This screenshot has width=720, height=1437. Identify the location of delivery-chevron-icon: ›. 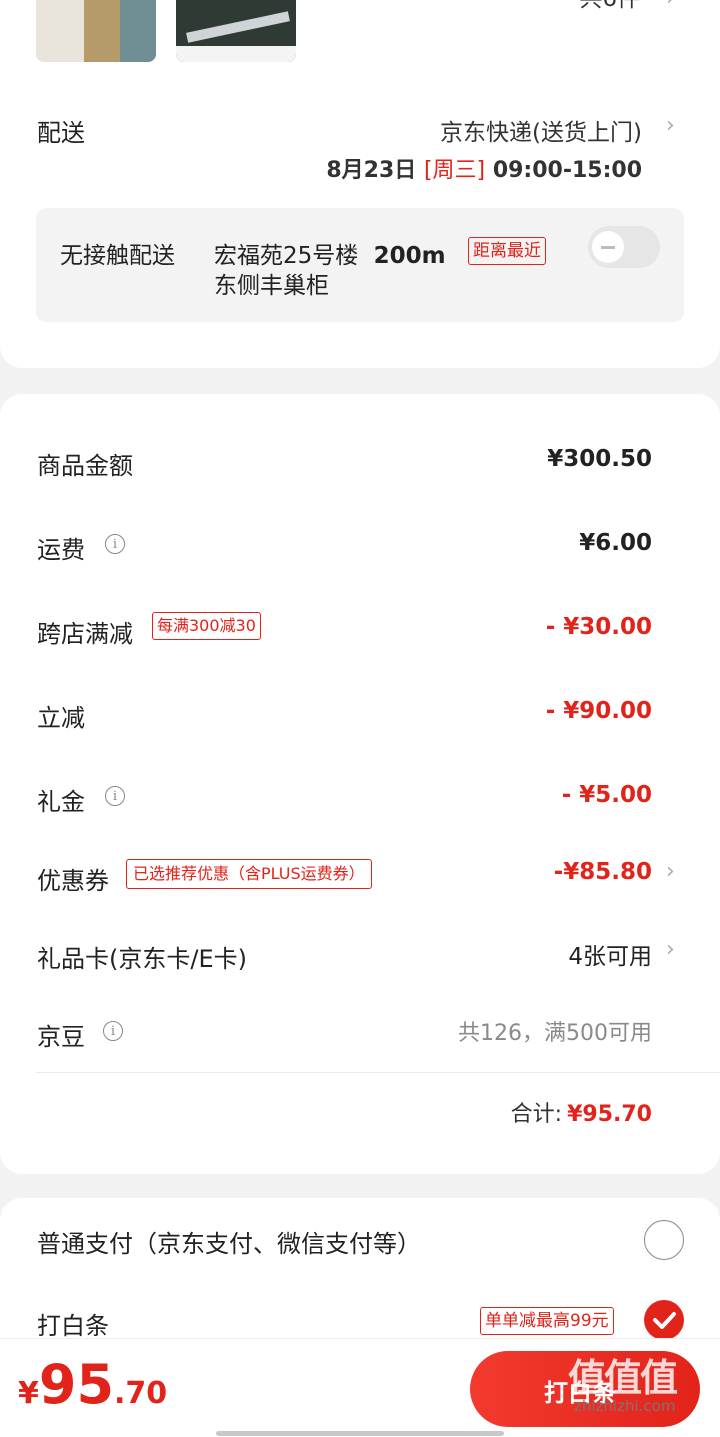
(670, 125).